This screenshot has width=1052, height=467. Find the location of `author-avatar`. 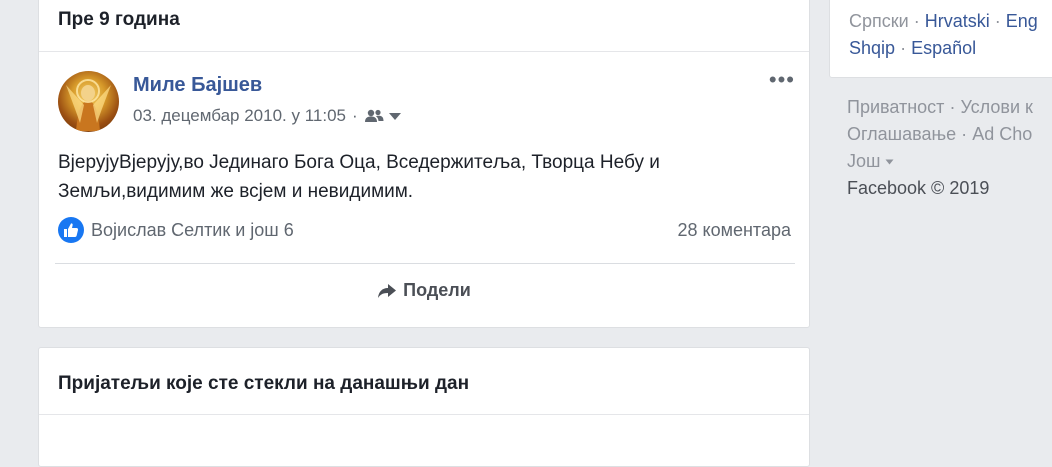

author-avatar is located at coordinates (88, 101).